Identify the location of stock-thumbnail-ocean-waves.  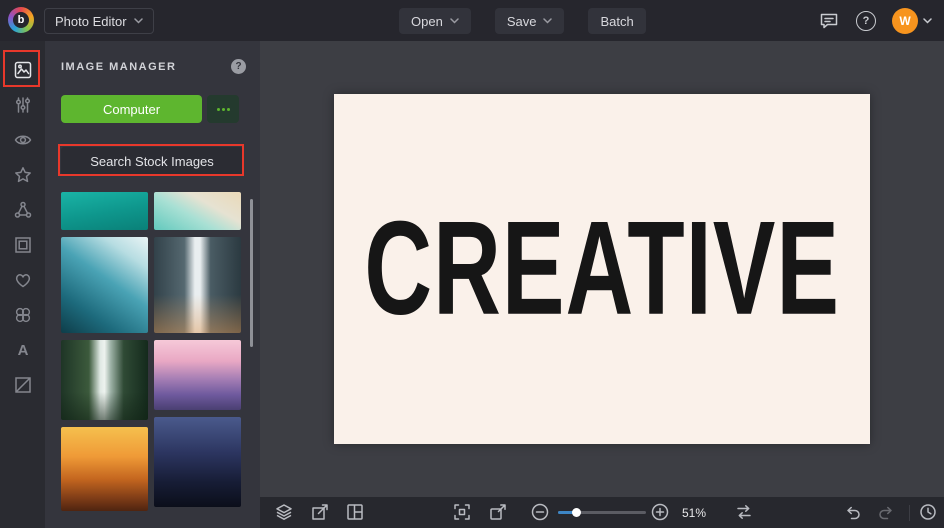
(104, 285).